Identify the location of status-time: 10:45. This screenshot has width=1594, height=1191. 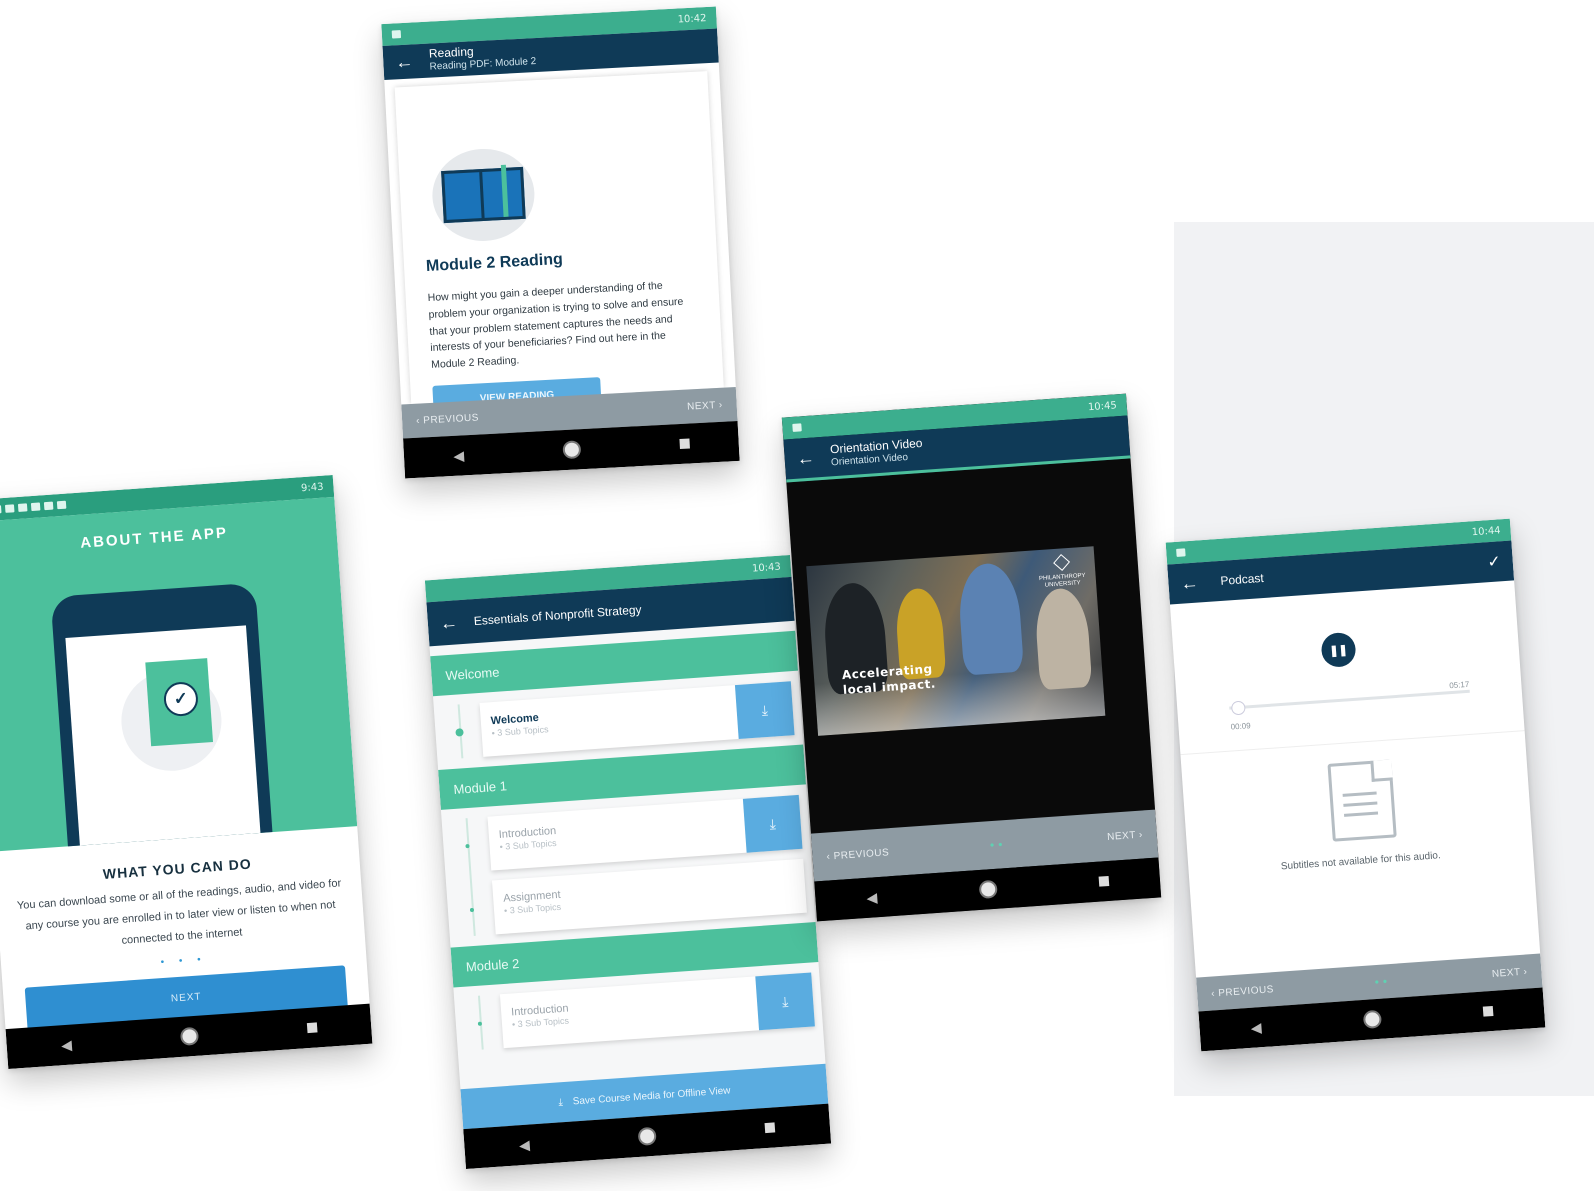
(1102, 406).